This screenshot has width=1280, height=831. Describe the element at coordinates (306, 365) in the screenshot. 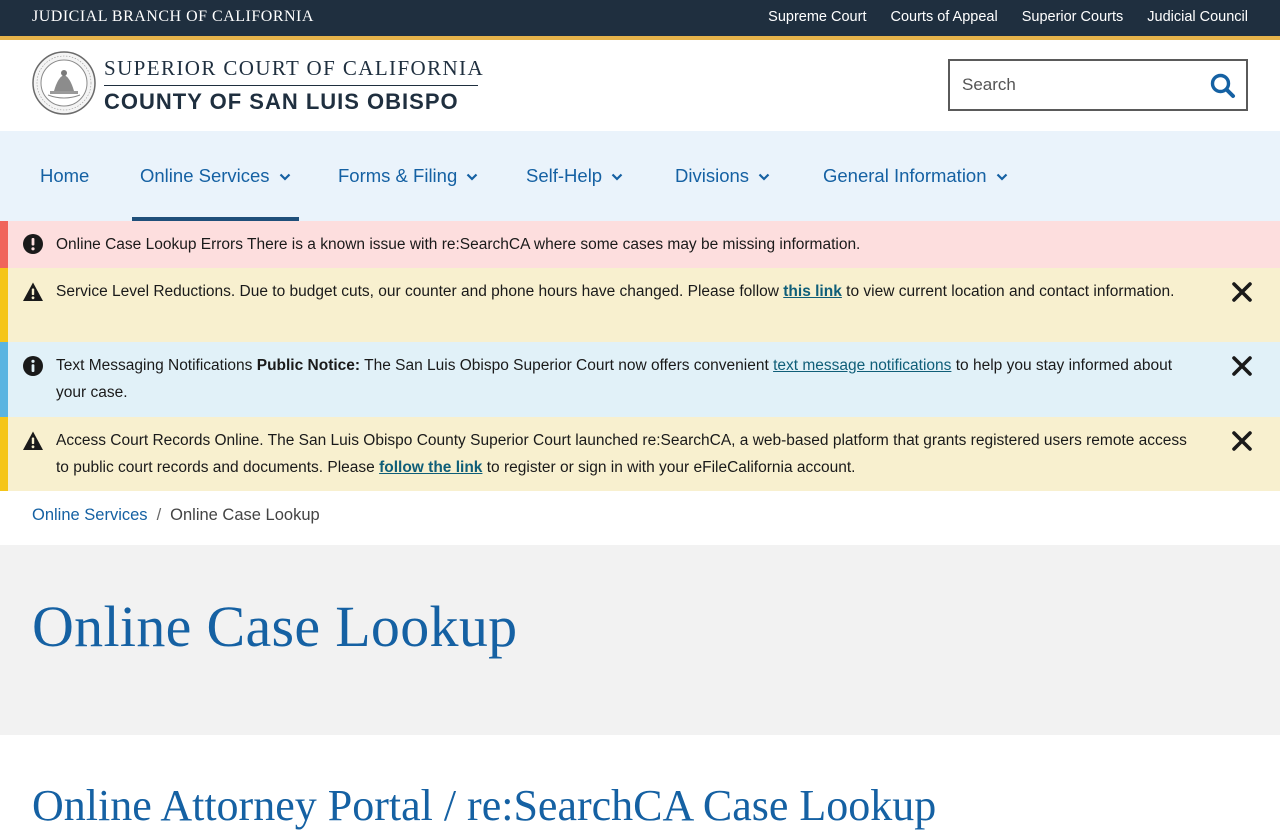

I see `alert-public-notice: Public Notice:` at that location.